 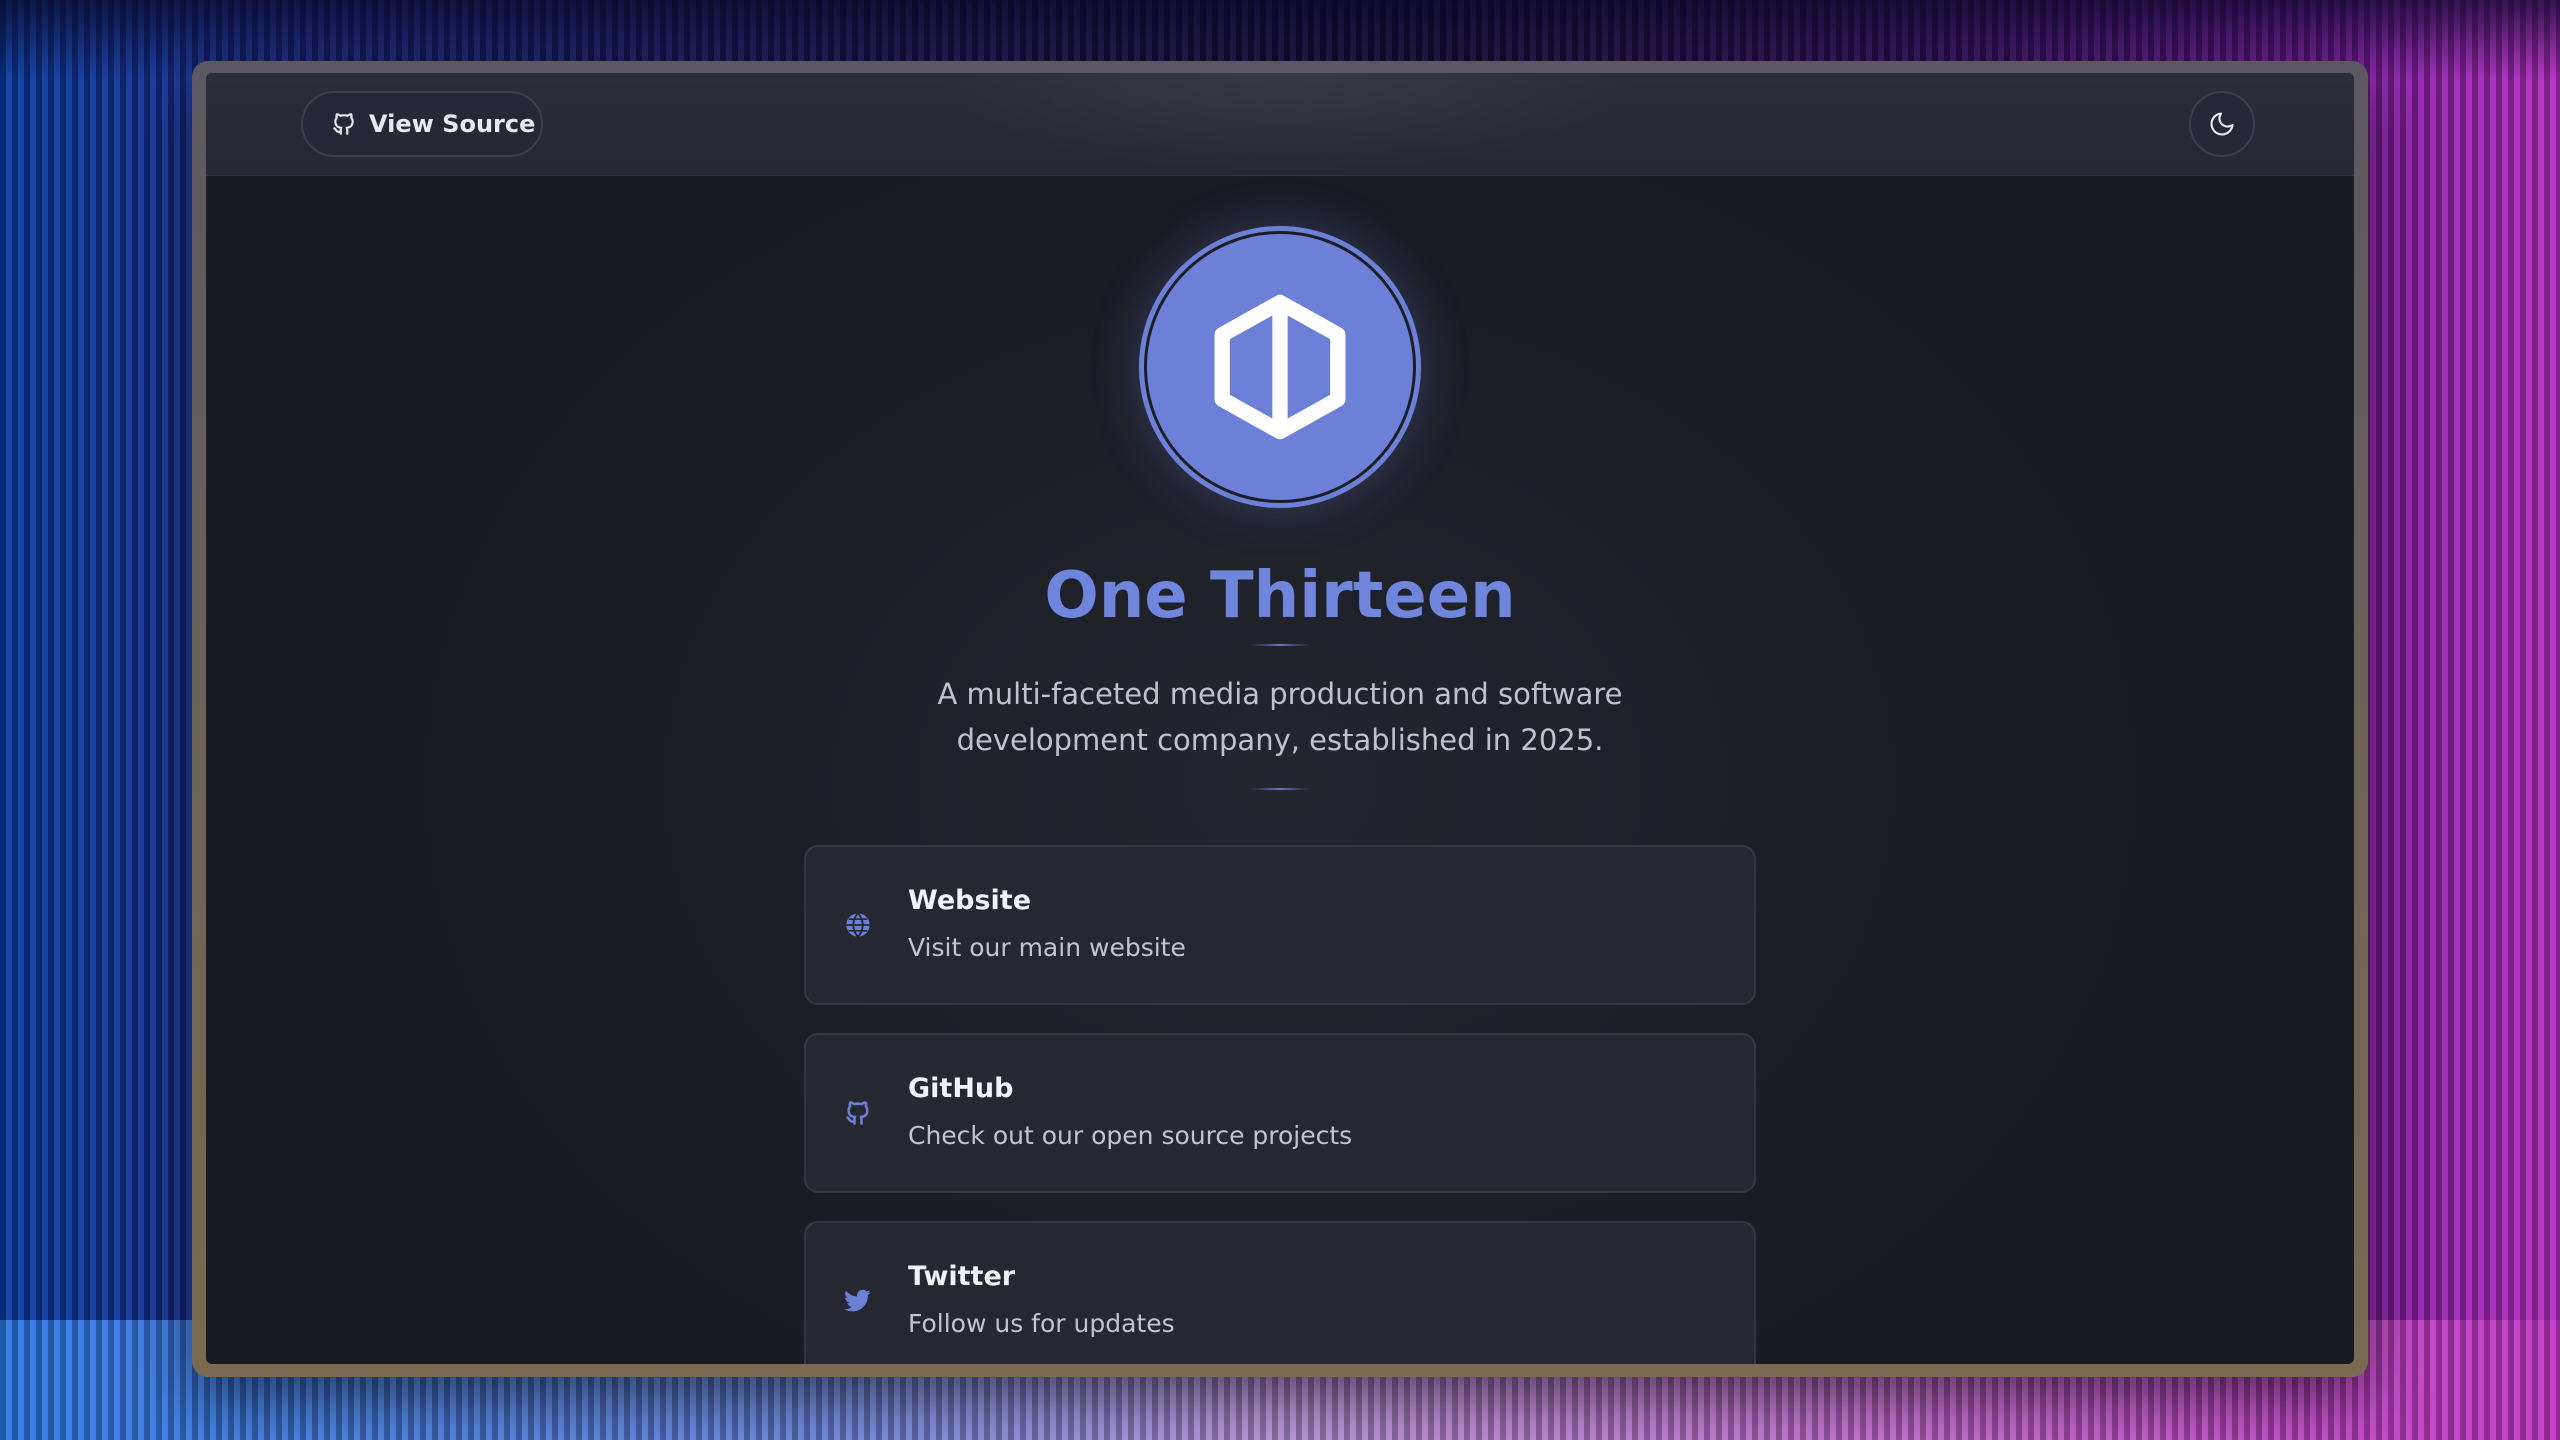 What do you see at coordinates (452, 124) in the screenshot?
I see `view-source-label: View Source` at bounding box center [452, 124].